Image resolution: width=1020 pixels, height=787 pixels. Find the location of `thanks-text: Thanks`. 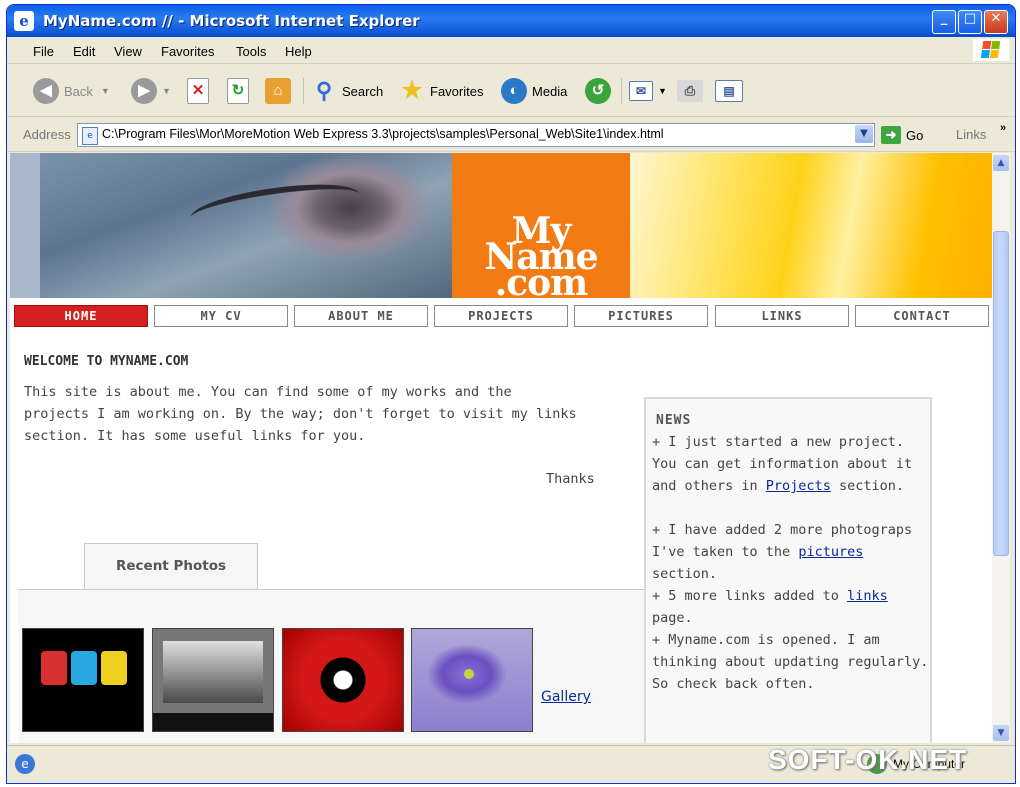

thanks-text: Thanks is located at coordinates (570, 479).